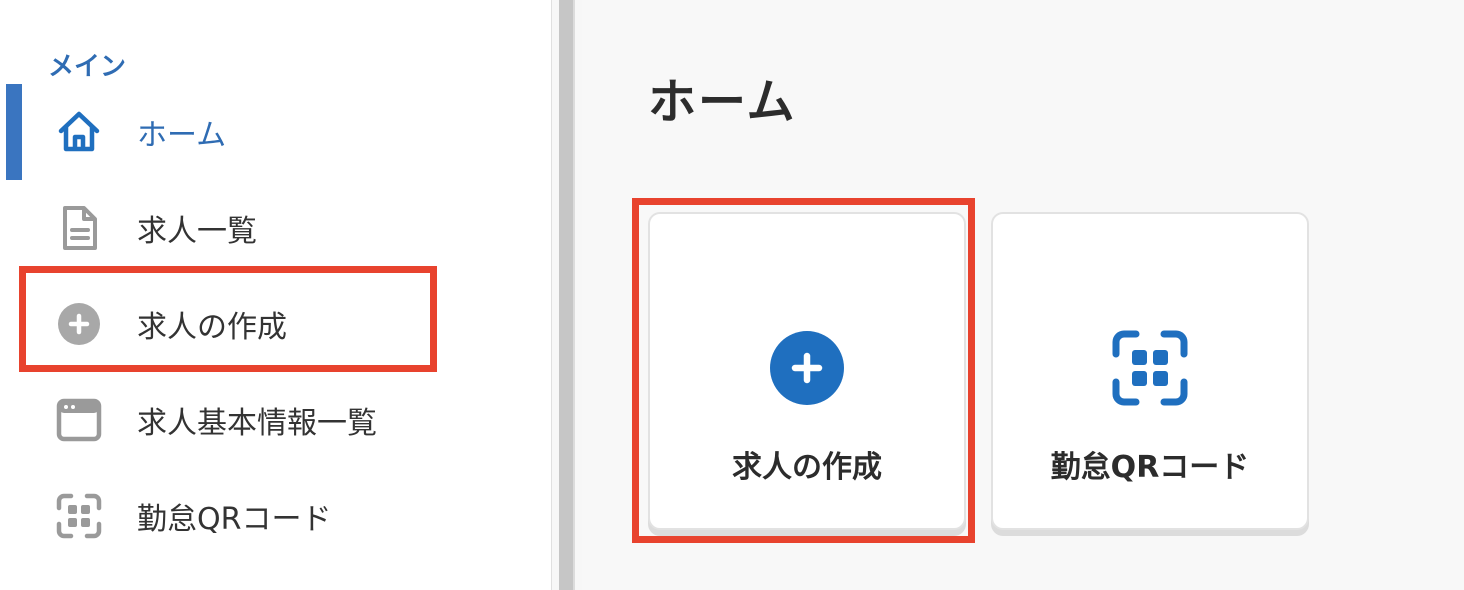 This screenshot has width=1464, height=590. I want to click on sidebar-item-label: ホーム, so click(182, 135).